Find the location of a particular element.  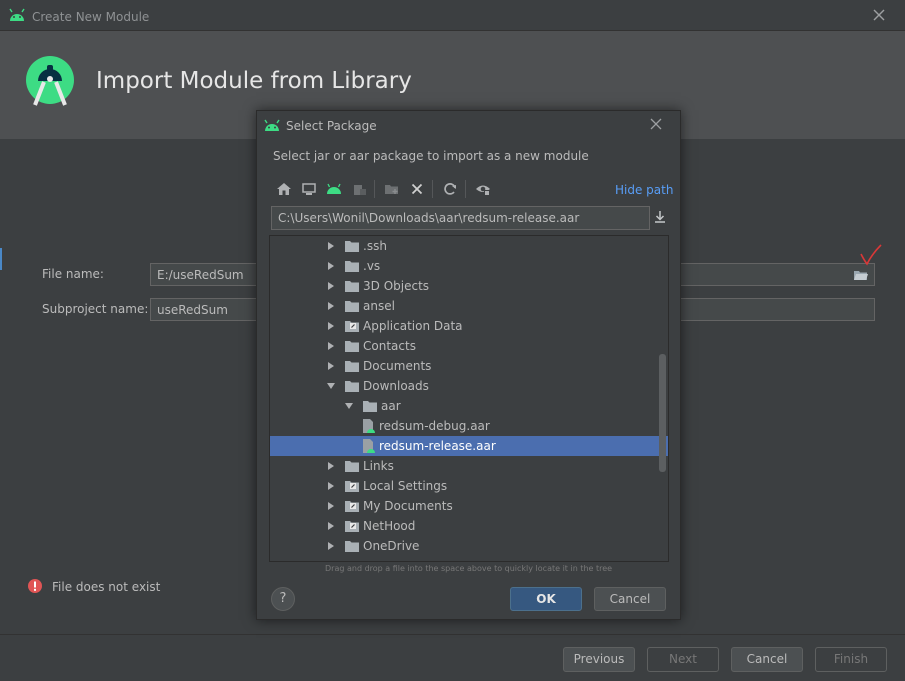

refresh-icon is located at coordinates (450, 189).